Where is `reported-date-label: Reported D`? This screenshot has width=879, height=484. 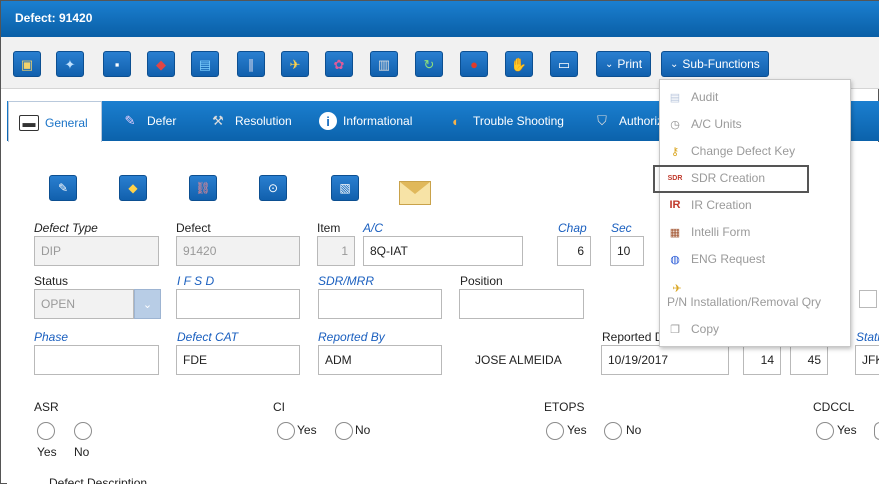 reported-date-label: Reported D is located at coordinates (633, 337).